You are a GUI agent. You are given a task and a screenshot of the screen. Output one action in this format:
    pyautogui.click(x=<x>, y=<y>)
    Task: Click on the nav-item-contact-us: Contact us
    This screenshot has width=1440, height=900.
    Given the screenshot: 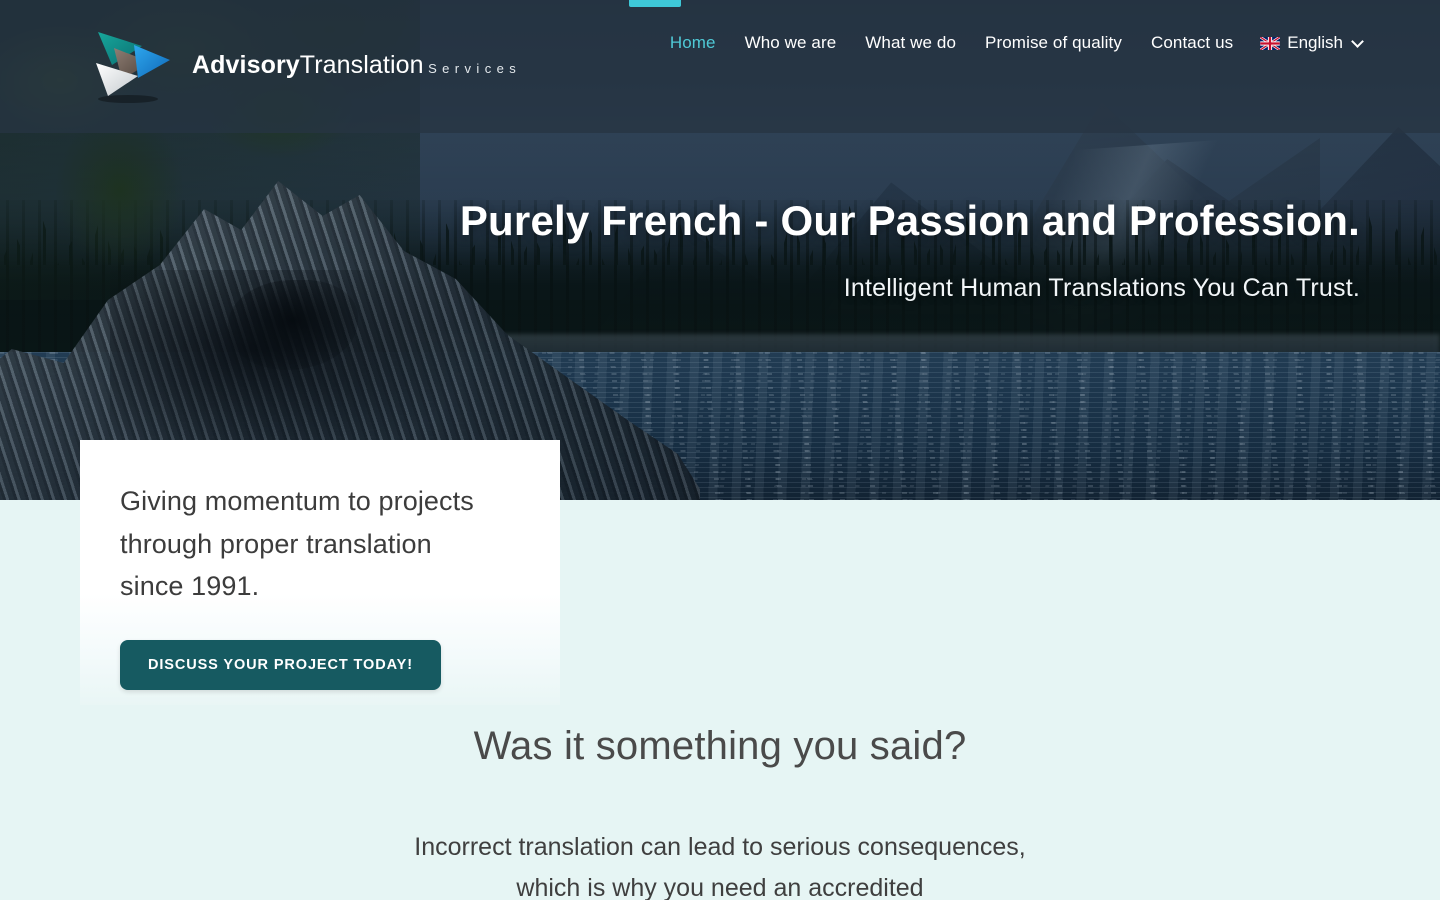 What is the action you would take?
    pyautogui.click(x=1192, y=43)
    